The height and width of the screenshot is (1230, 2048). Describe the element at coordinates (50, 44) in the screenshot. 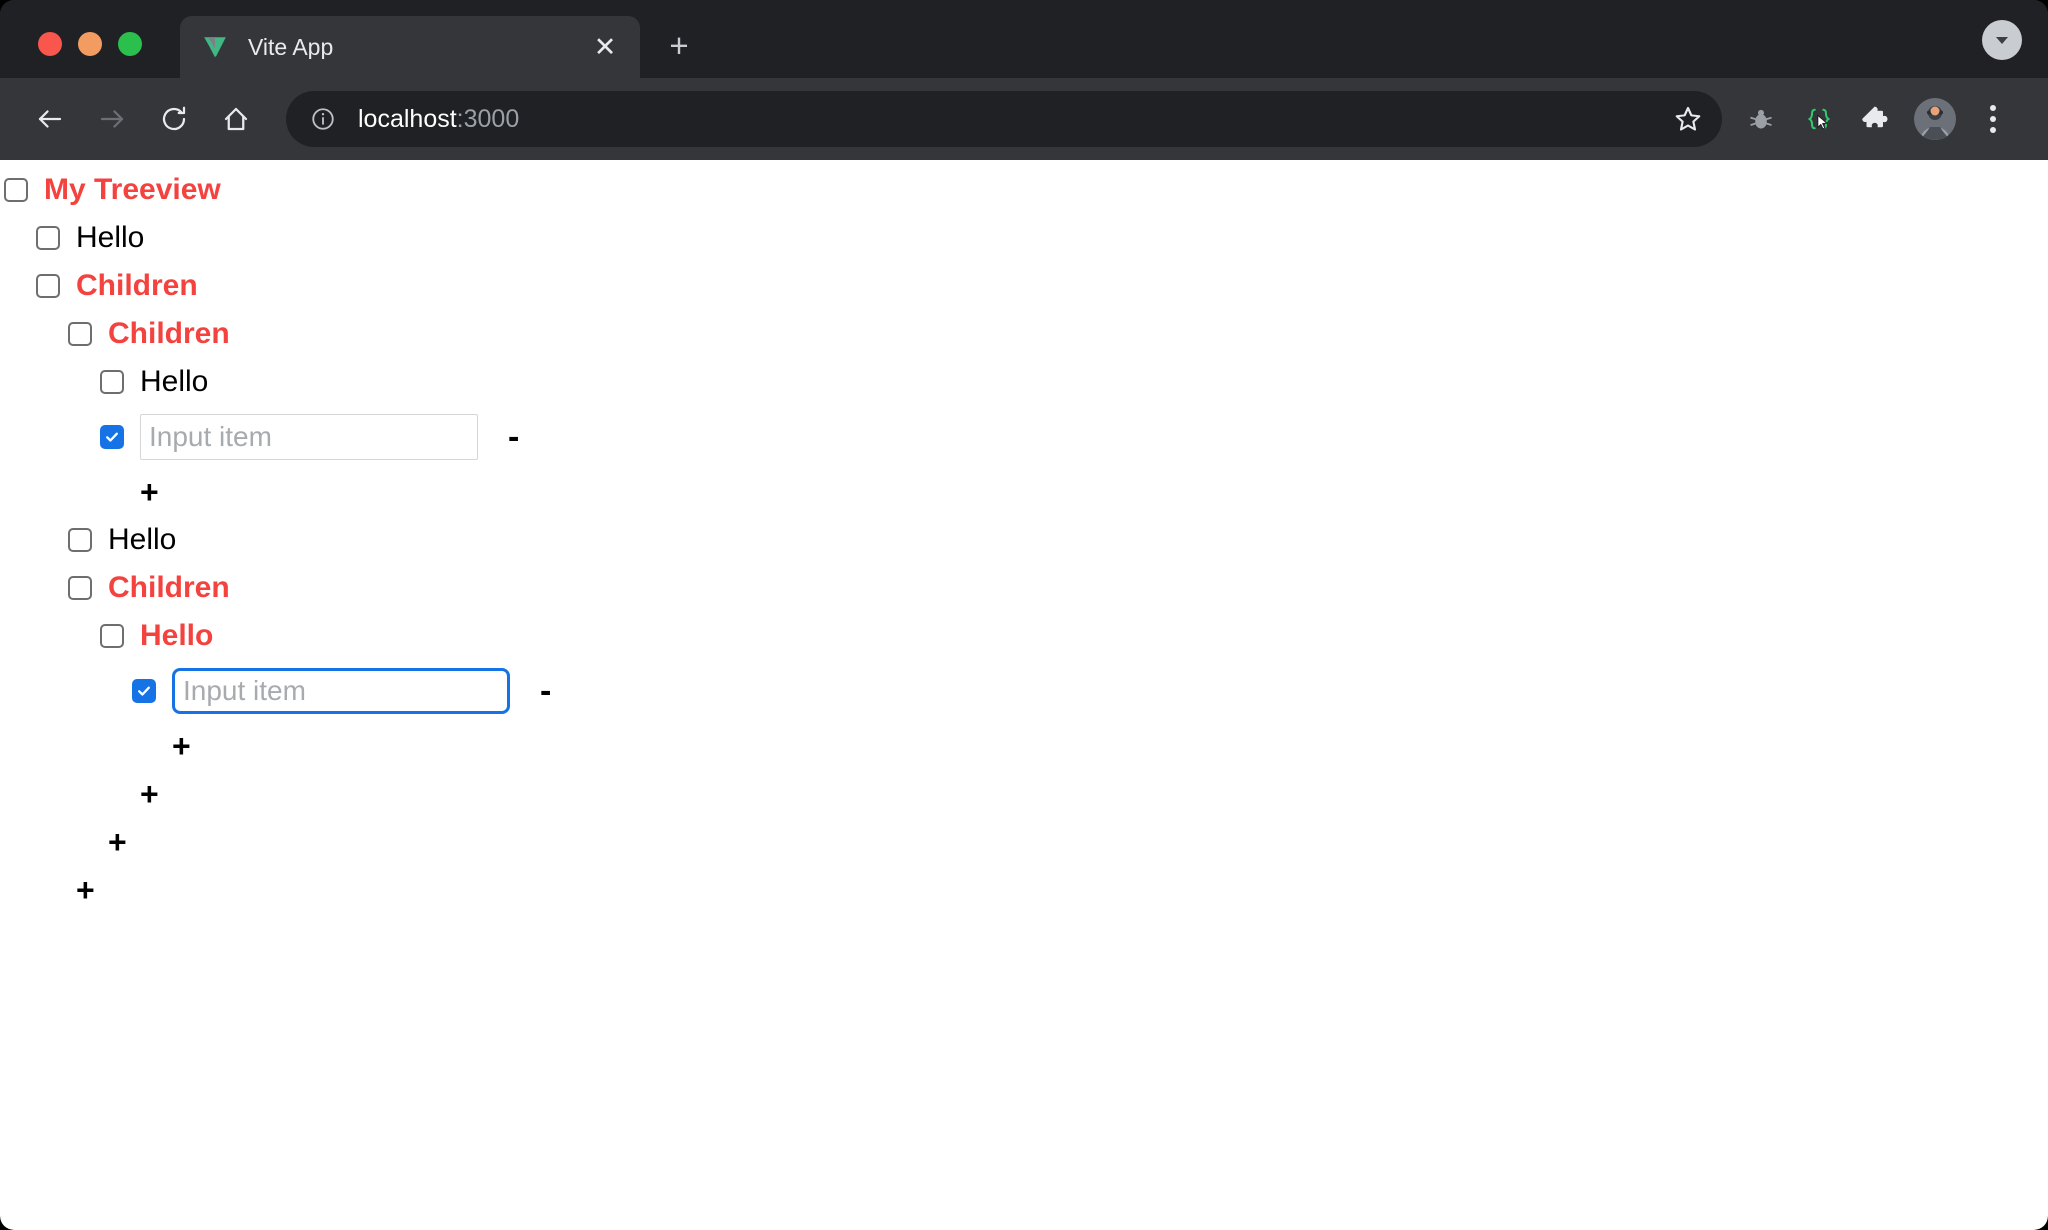

I see `close-window-button` at that location.